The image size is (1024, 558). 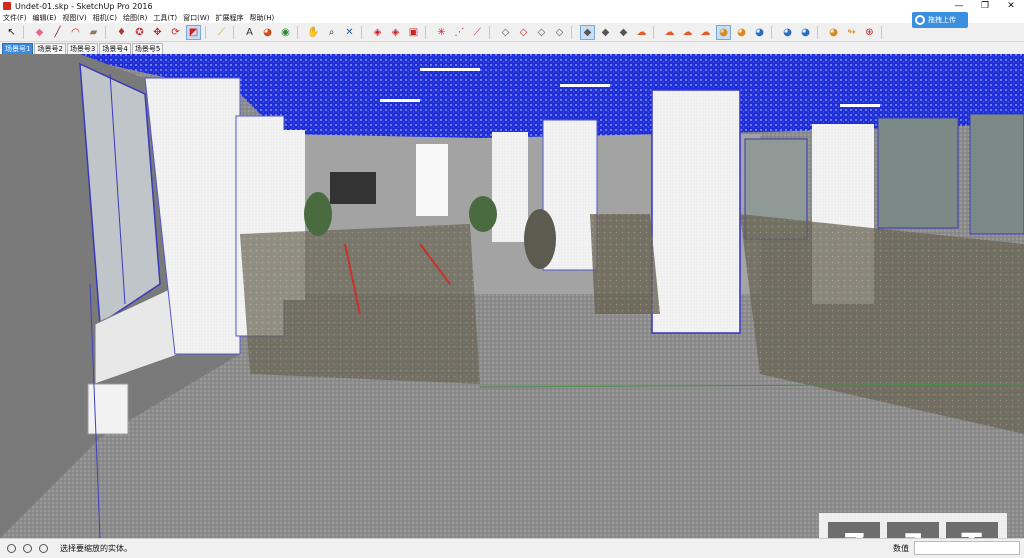 What do you see at coordinates (971, 530) in the screenshot?
I see `watermark-letter: T` at bounding box center [971, 530].